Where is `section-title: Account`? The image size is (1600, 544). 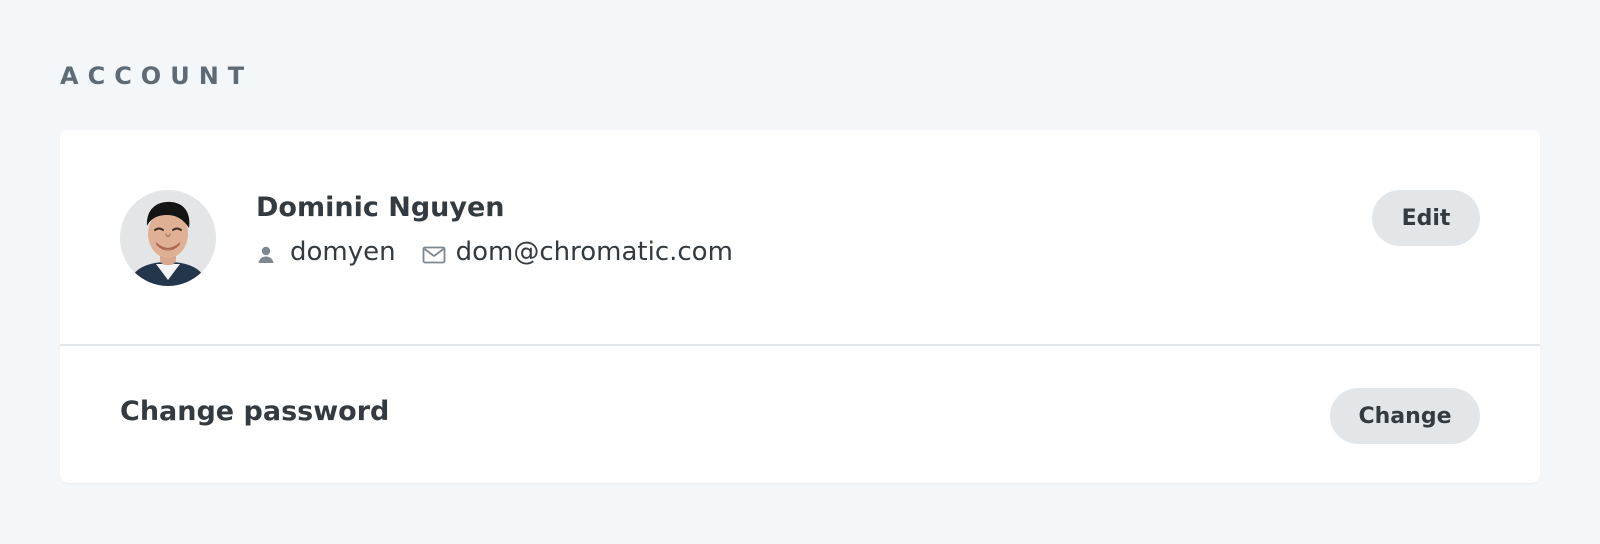 section-title: Account is located at coordinates (157, 76).